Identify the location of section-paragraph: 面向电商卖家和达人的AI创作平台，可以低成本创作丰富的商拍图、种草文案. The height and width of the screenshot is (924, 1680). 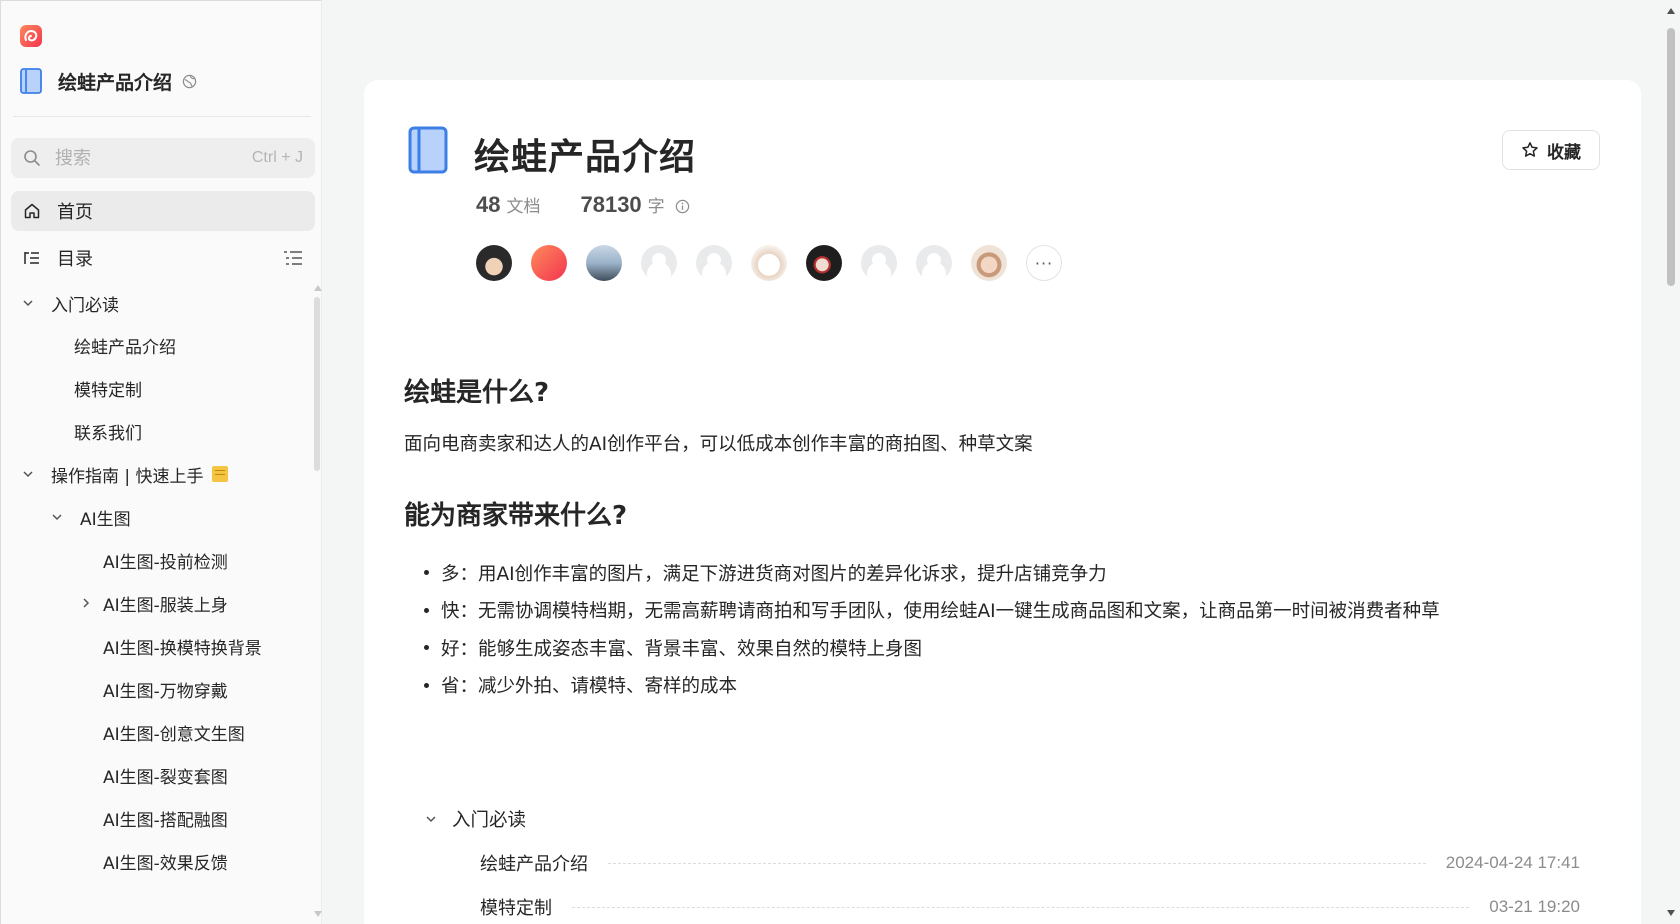
(718, 444).